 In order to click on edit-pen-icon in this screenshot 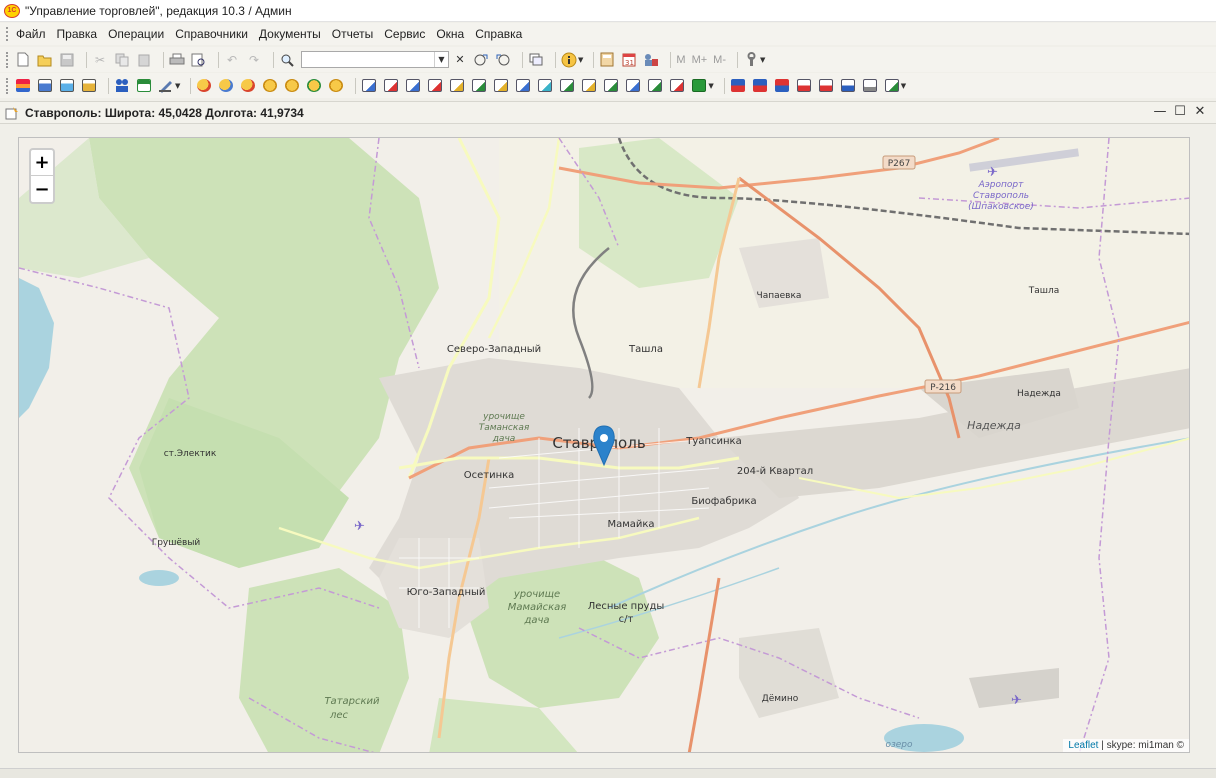, I will do `click(166, 86)`.